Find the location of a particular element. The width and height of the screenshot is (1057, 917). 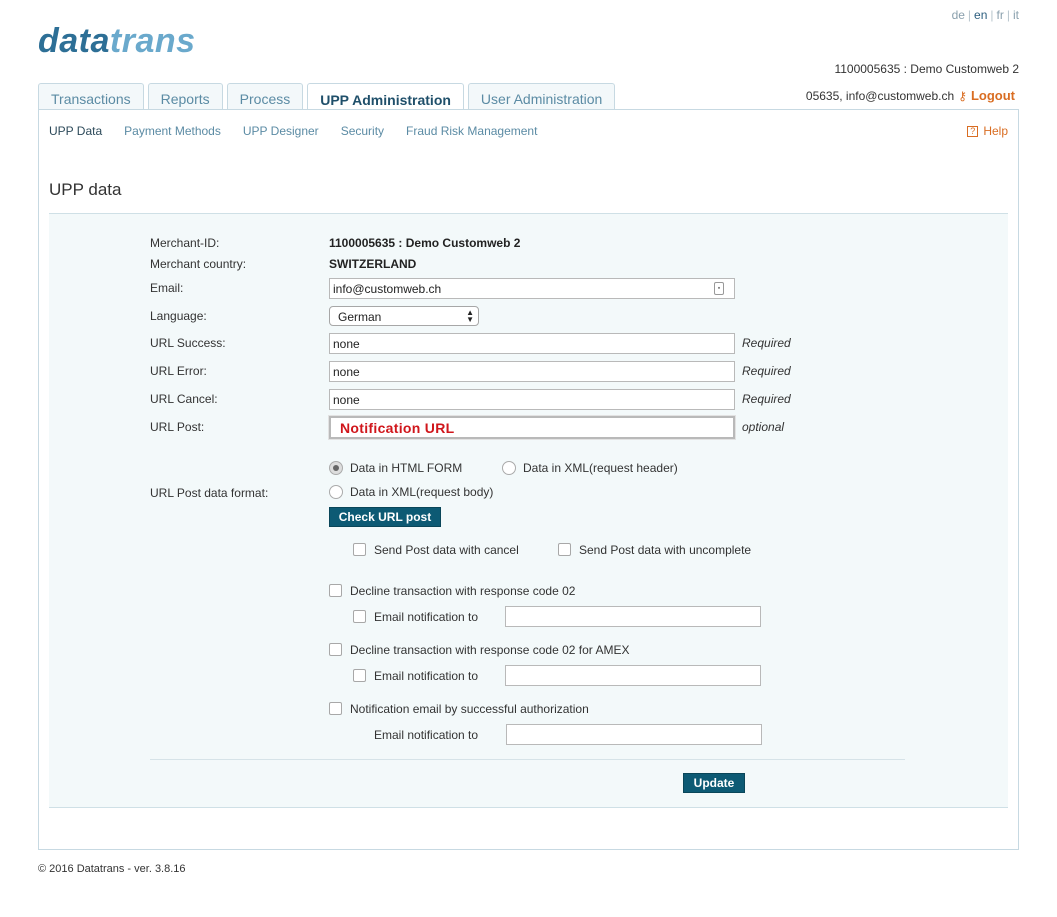

url-cancel-value: none is located at coordinates (346, 400).